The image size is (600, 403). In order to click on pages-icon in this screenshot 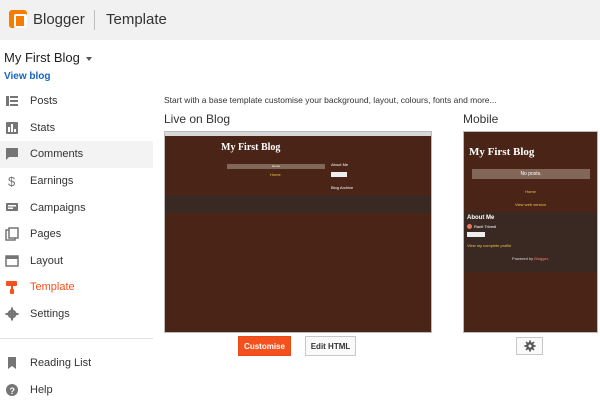, I will do `click(12, 234)`.